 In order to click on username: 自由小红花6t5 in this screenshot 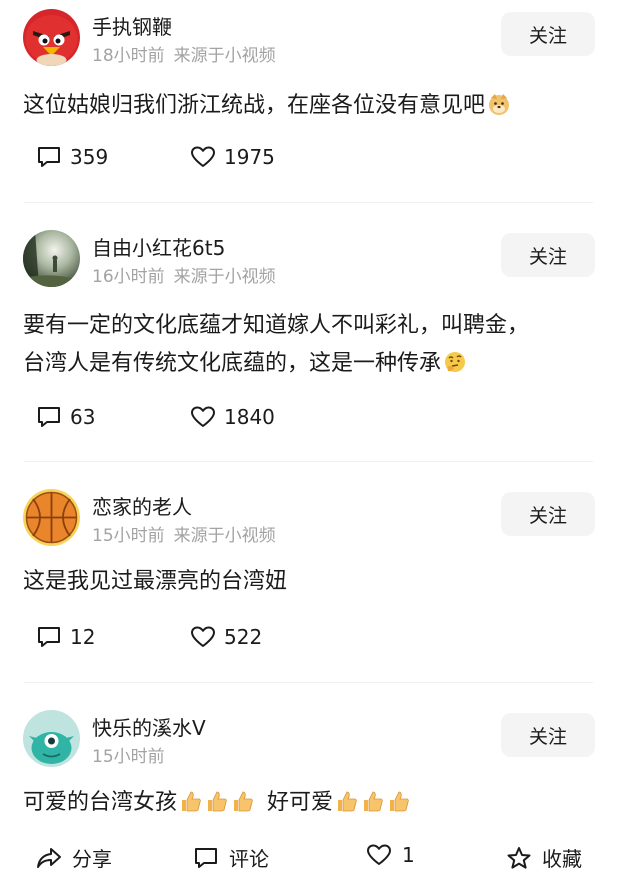, I will do `click(158, 246)`.